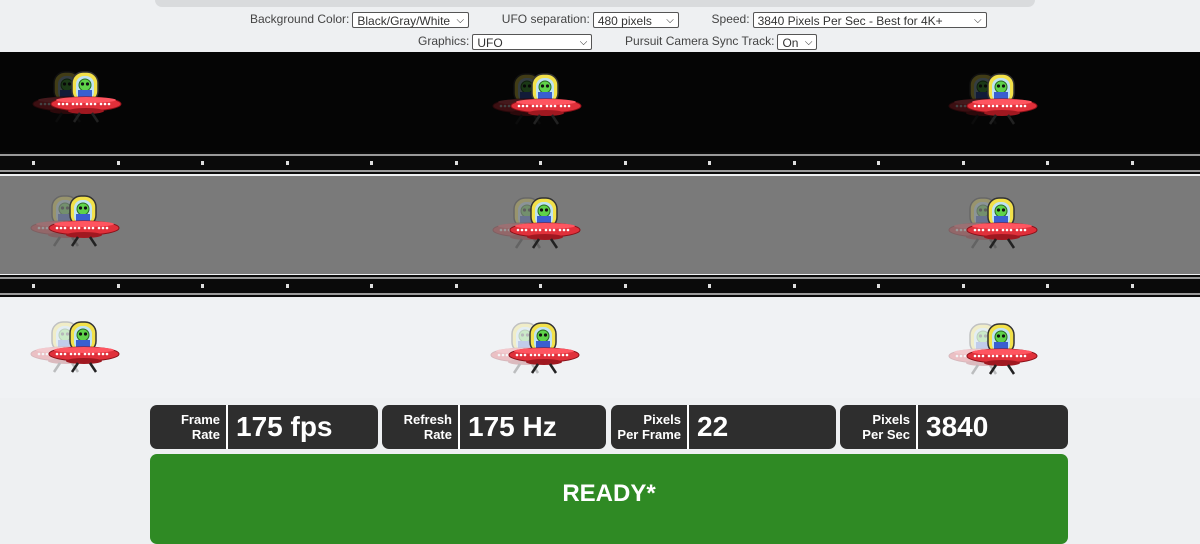  What do you see at coordinates (609, 499) in the screenshot?
I see `ready-status-banner: READY*` at bounding box center [609, 499].